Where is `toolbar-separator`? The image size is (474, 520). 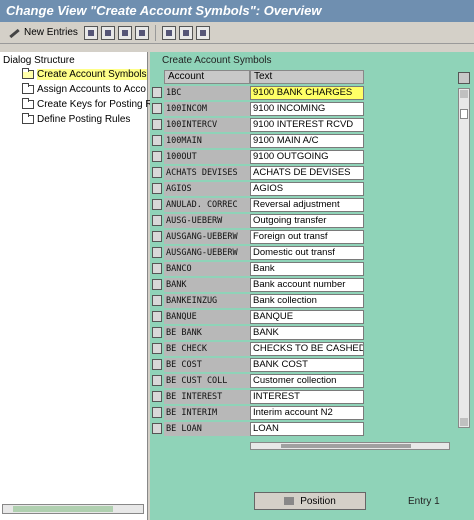 toolbar-separator is located at coordinates (155, 32).